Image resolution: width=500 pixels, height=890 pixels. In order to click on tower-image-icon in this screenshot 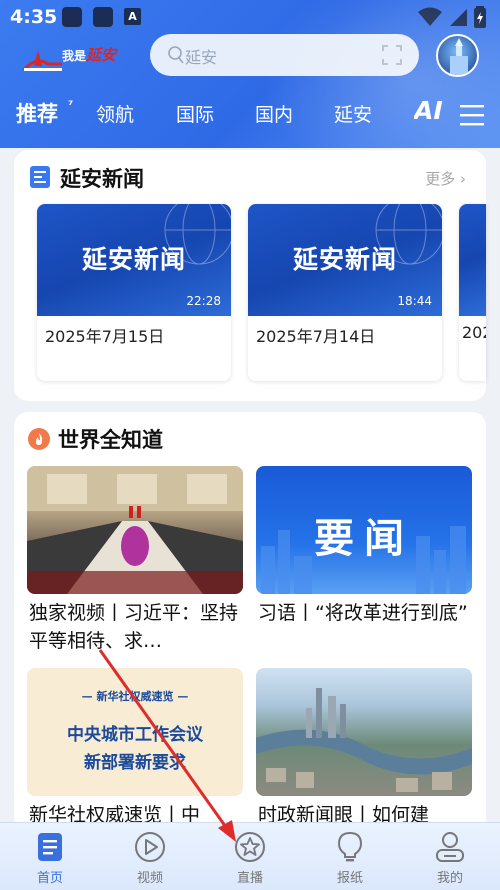, I will do `click(459, 56)`.